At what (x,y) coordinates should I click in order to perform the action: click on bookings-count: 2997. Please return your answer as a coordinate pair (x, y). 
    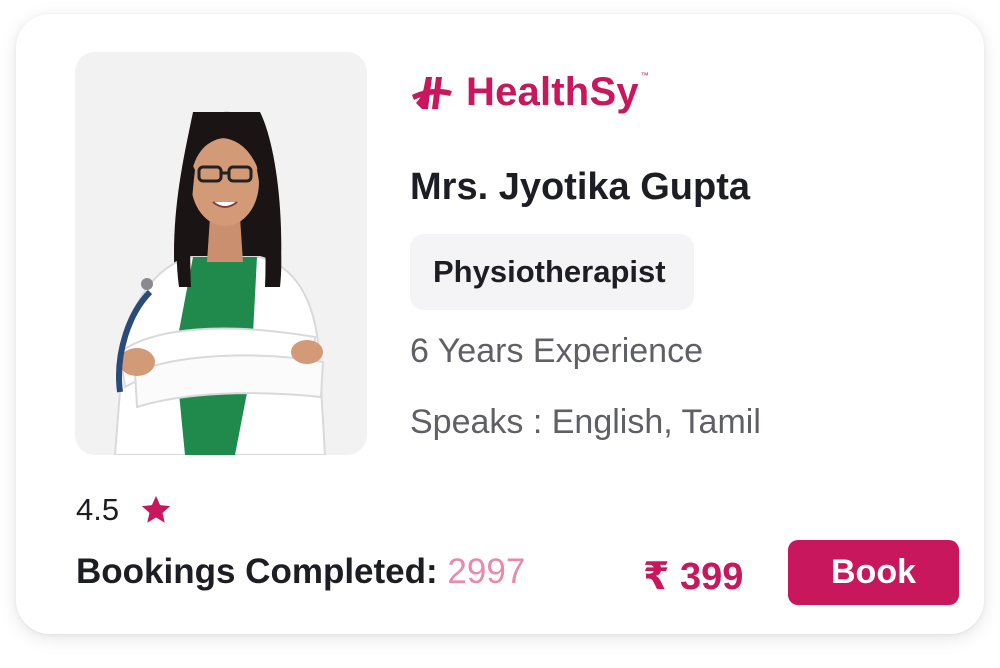
    Looking at the image, I should click on (486, 571).